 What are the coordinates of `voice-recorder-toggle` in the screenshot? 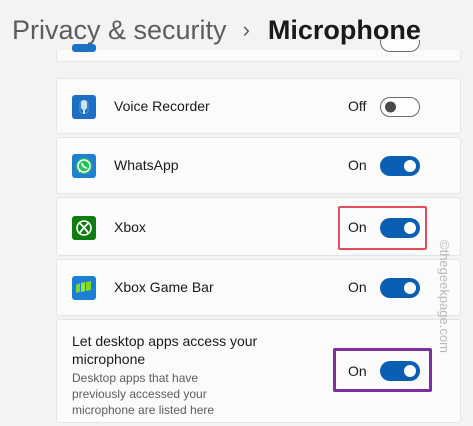 It's located at (400, 107).